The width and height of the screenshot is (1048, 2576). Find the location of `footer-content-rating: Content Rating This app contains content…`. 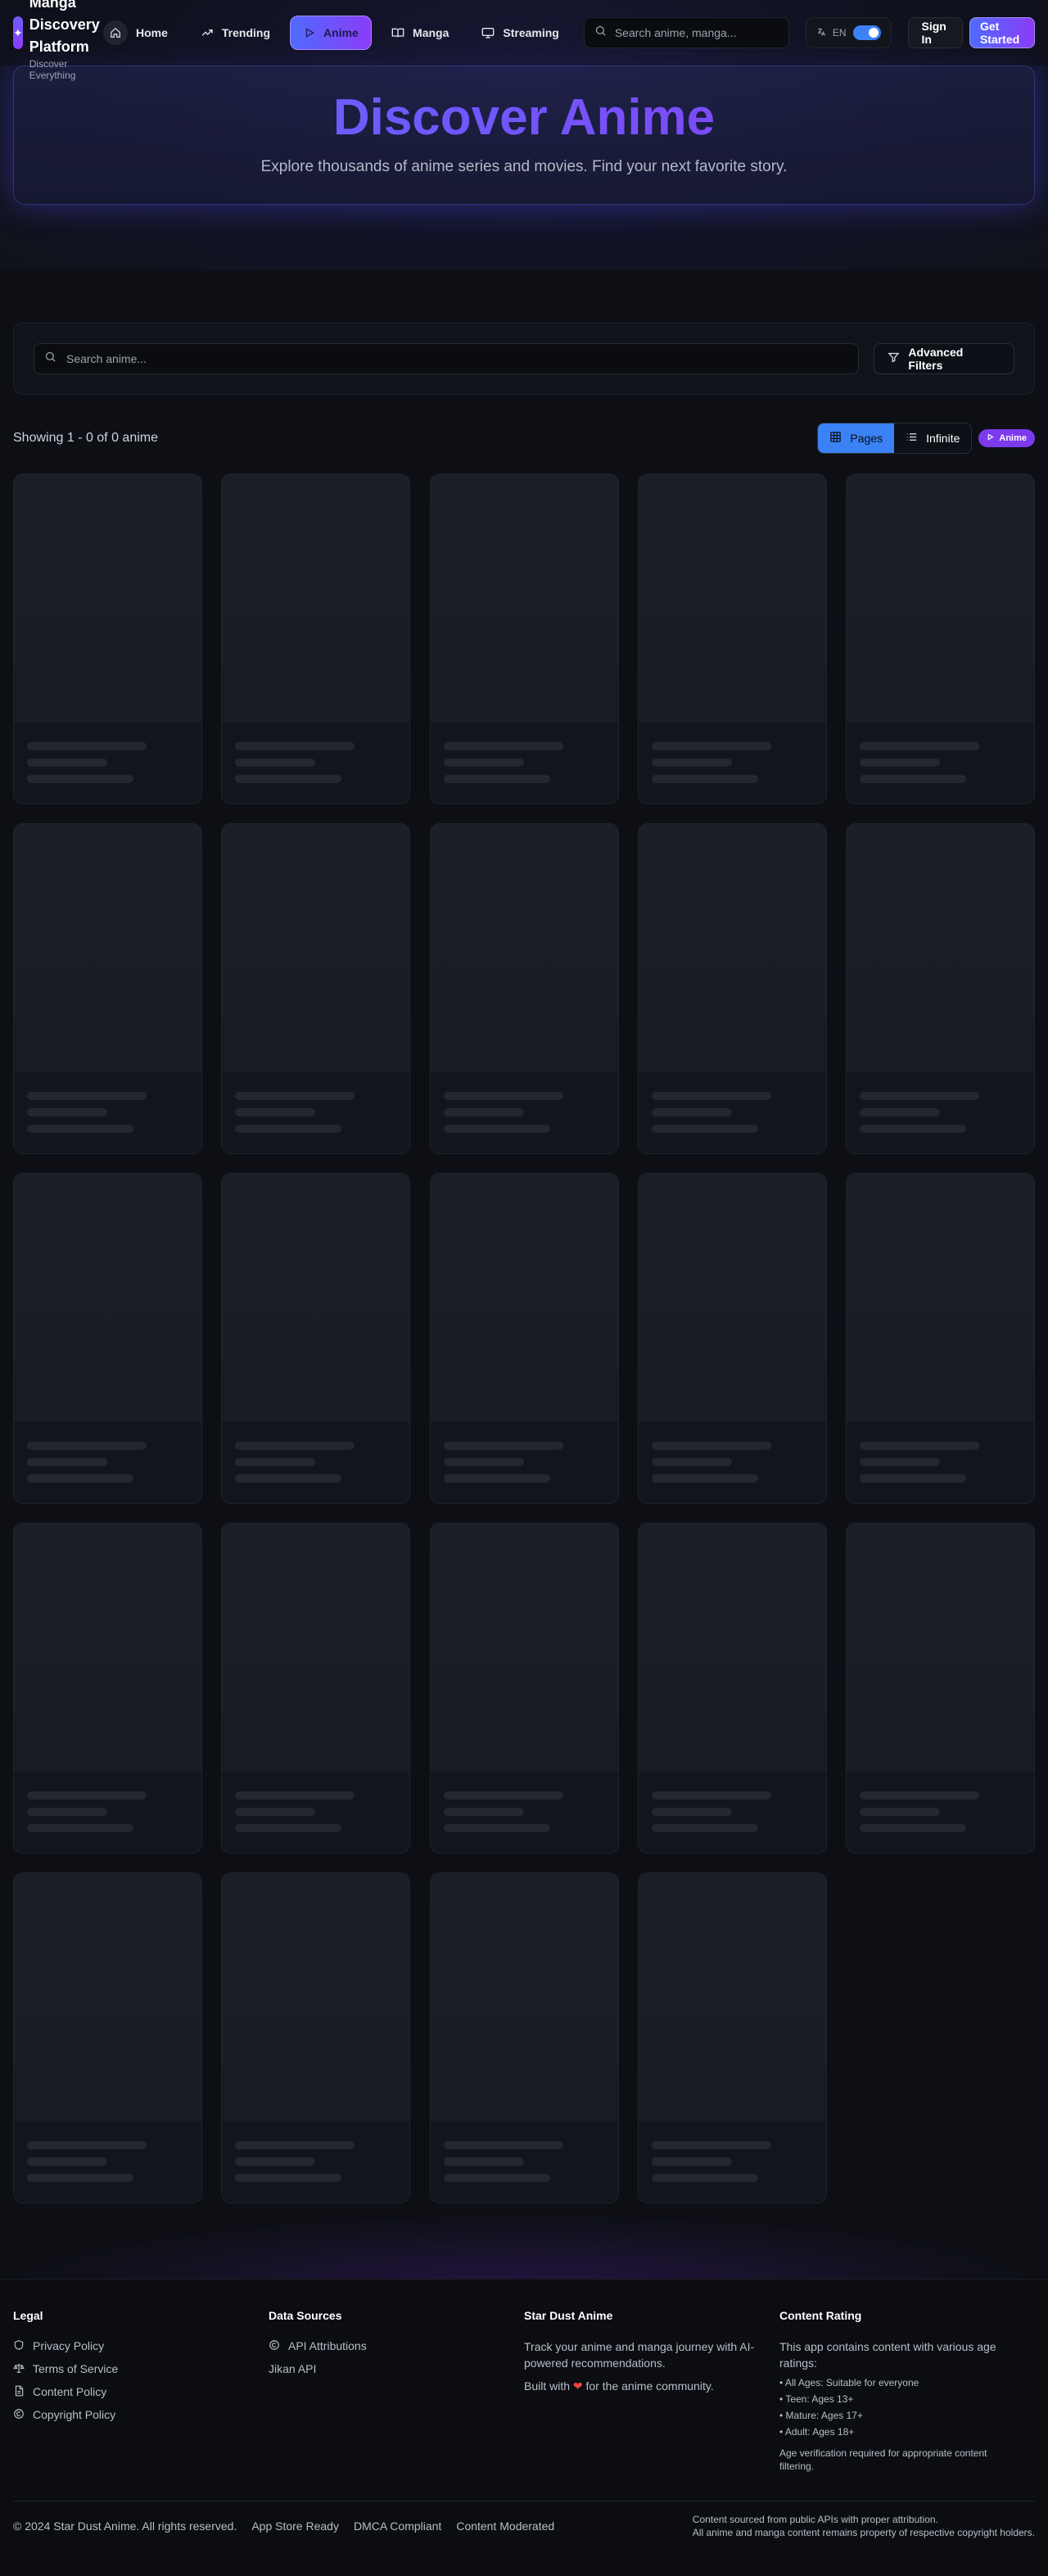

footer-content-rating: Content Rating This app contains content… is located at coordinates (907, 2391).